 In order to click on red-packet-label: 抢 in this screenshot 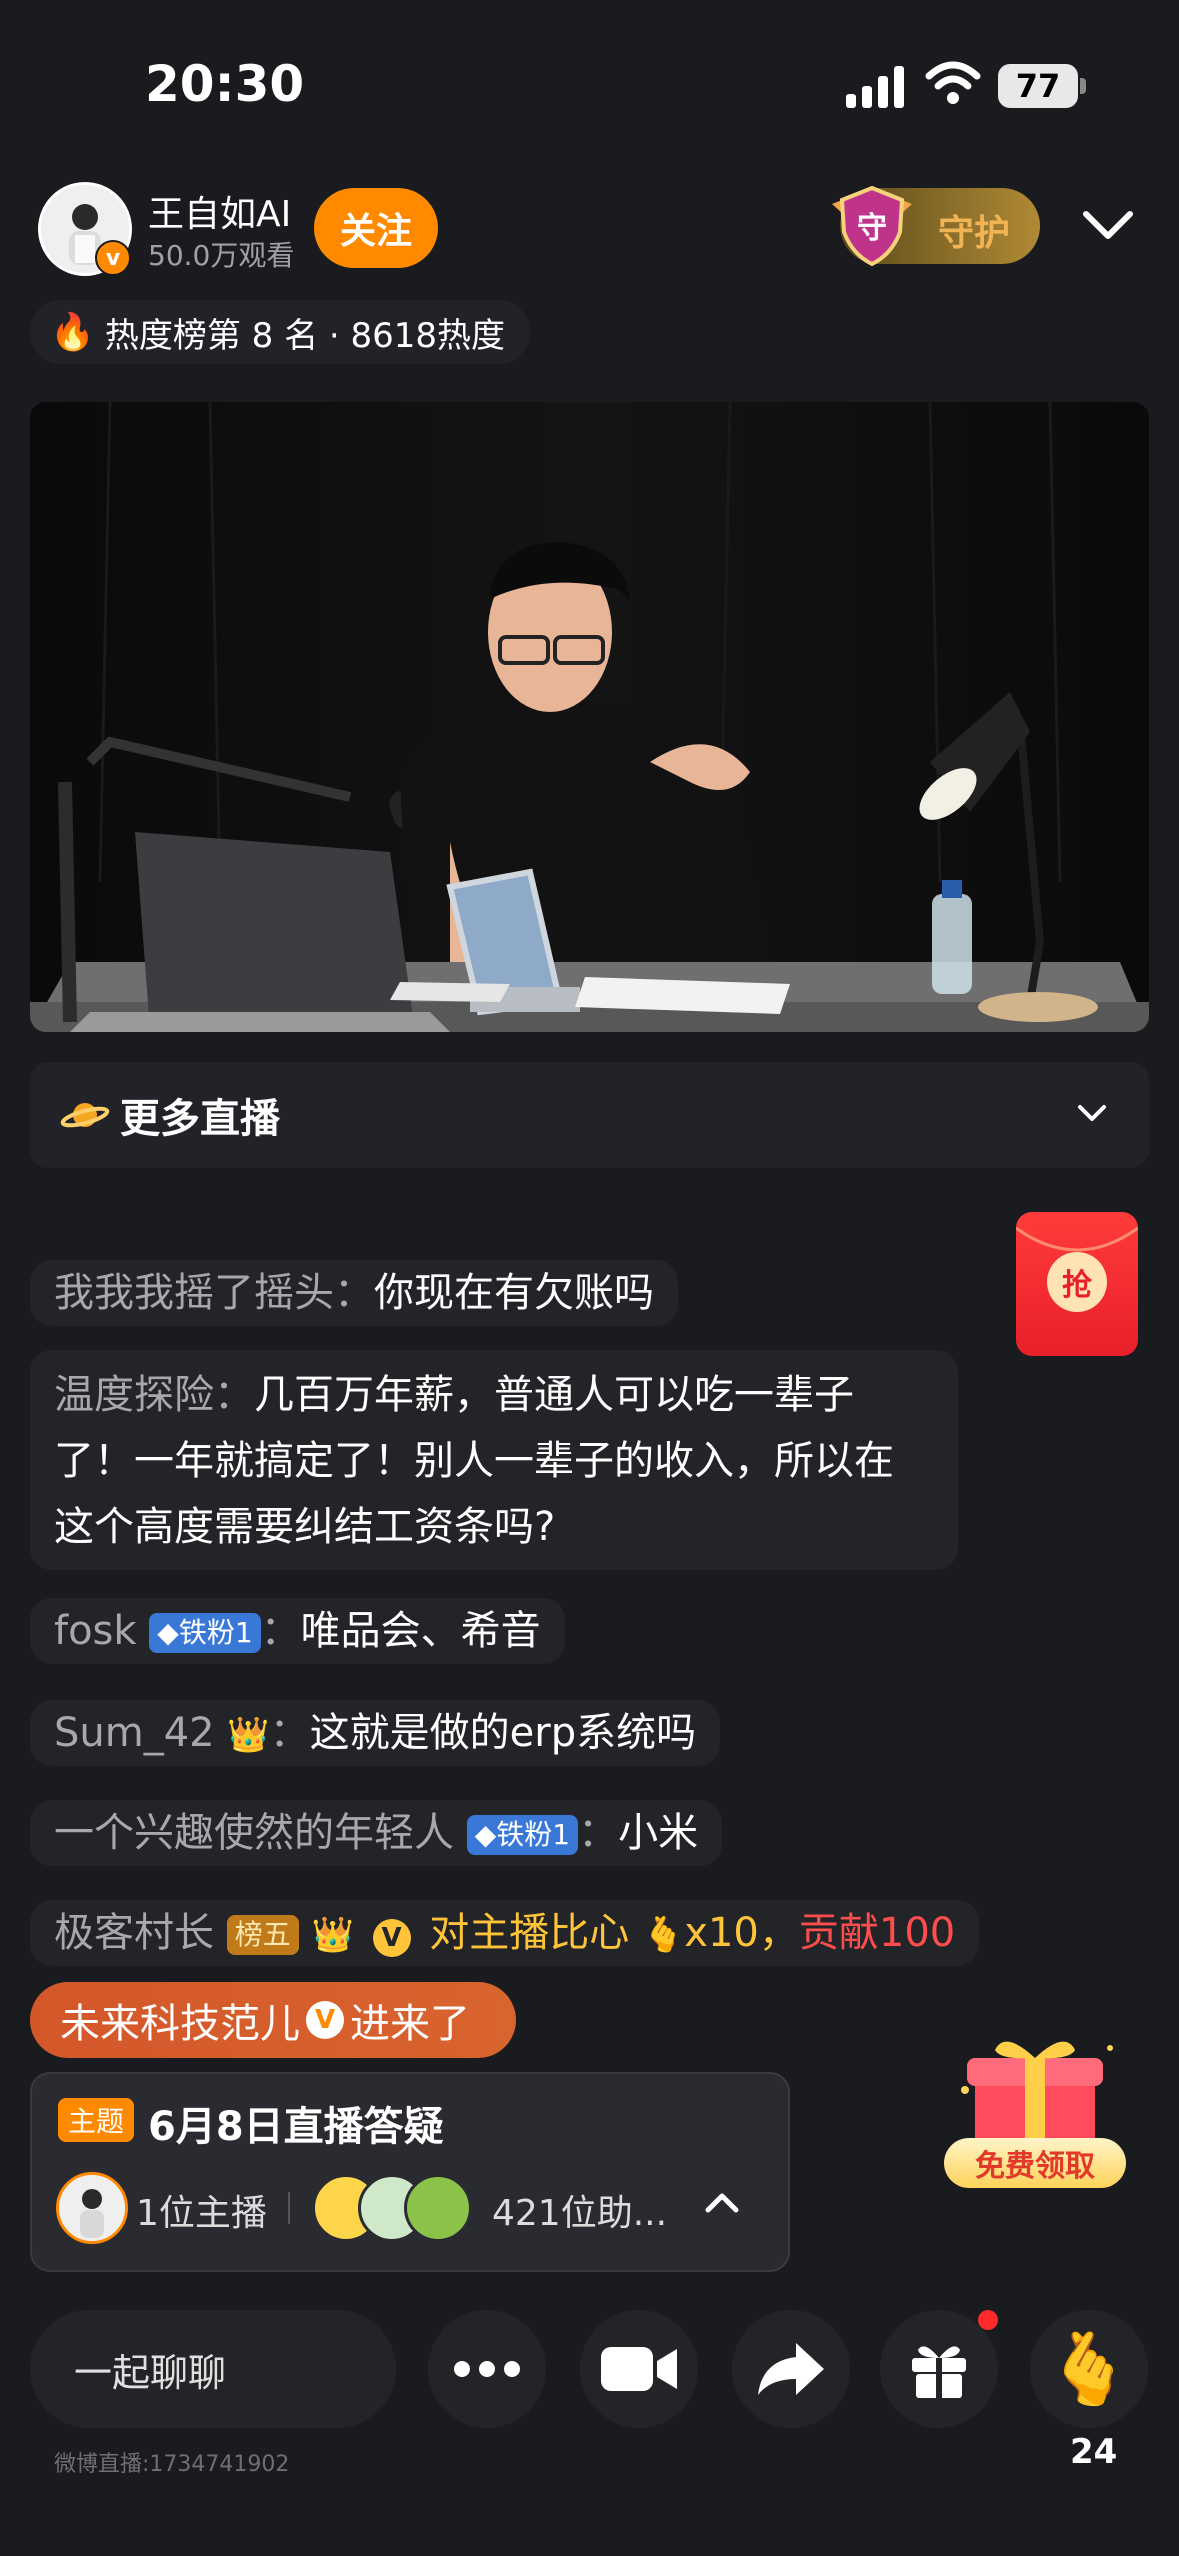, I will do `click(1077, 1282)`.